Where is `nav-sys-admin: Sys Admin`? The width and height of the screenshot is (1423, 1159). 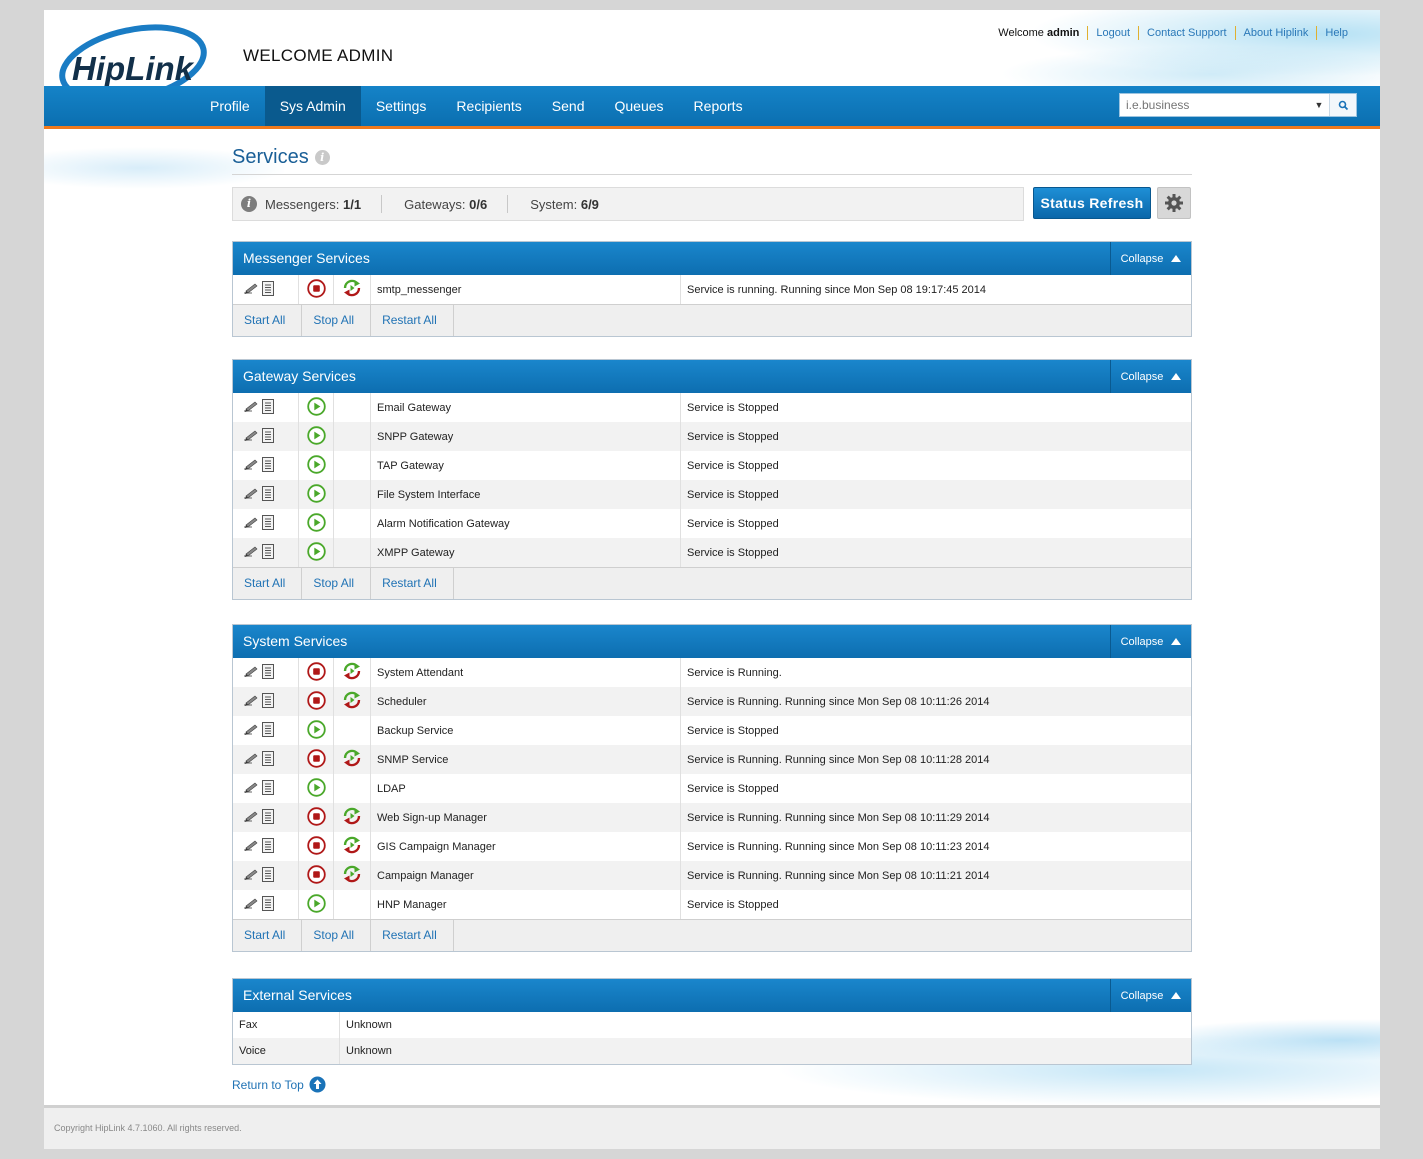 nav-sys-admin: Sys Admin is located at coordinates (312, 106).